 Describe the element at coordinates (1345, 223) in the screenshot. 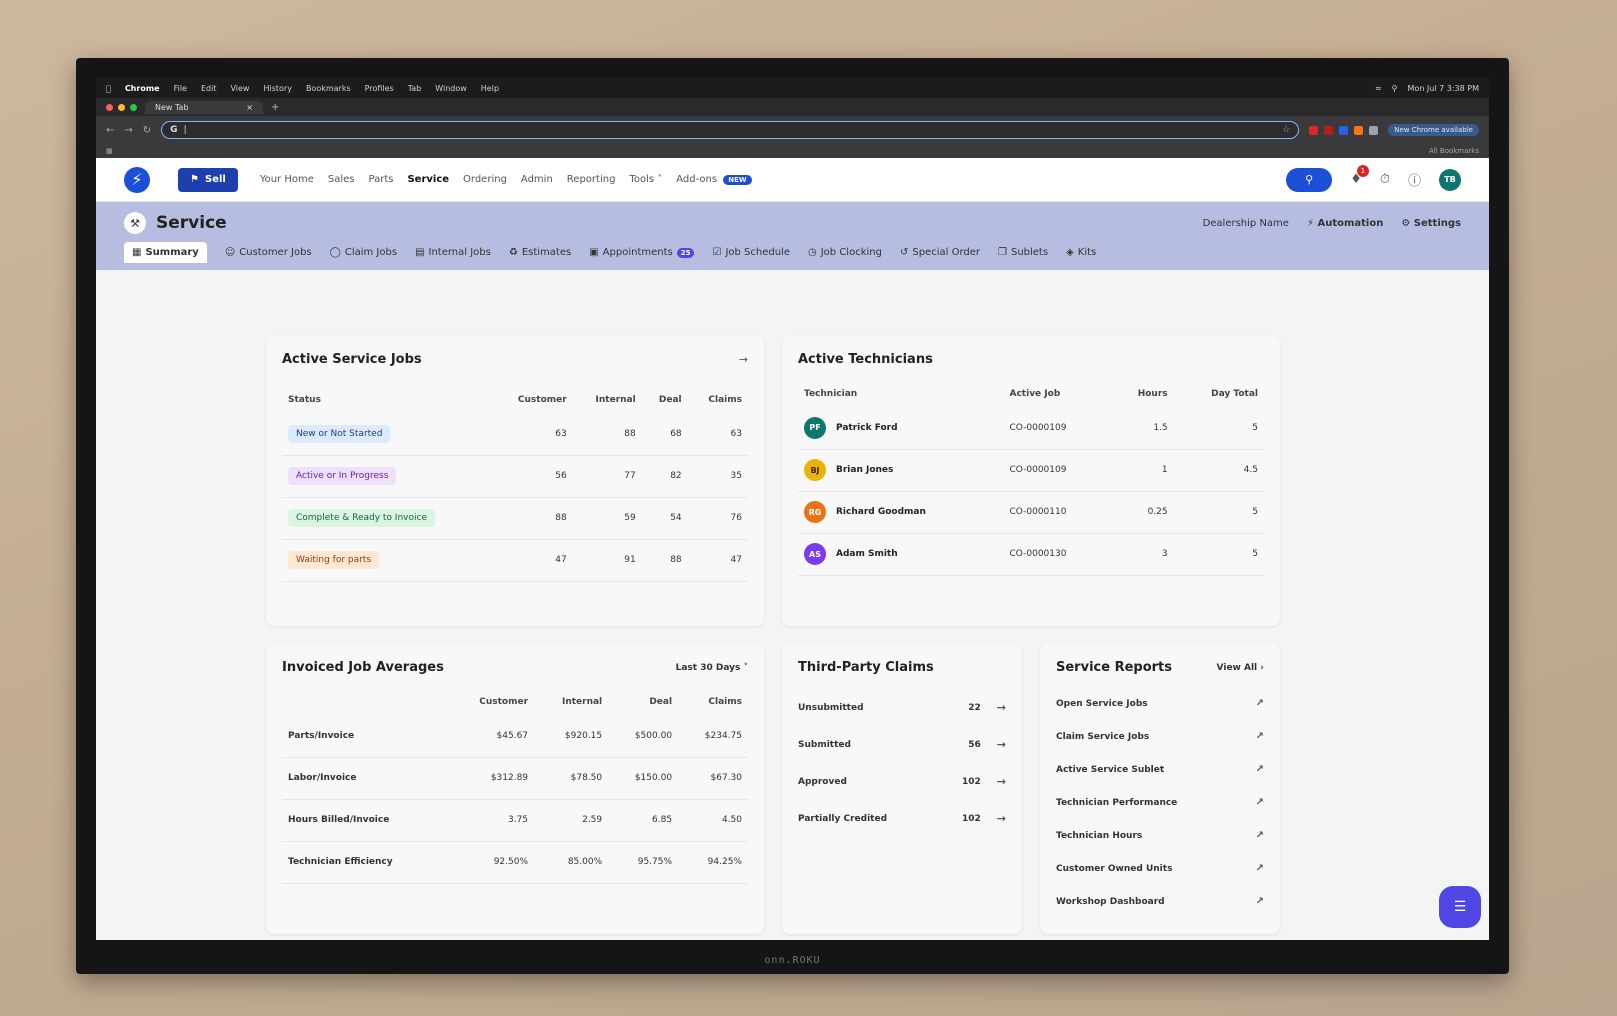

I see `automation-button: ⚡ Automation` at that location.